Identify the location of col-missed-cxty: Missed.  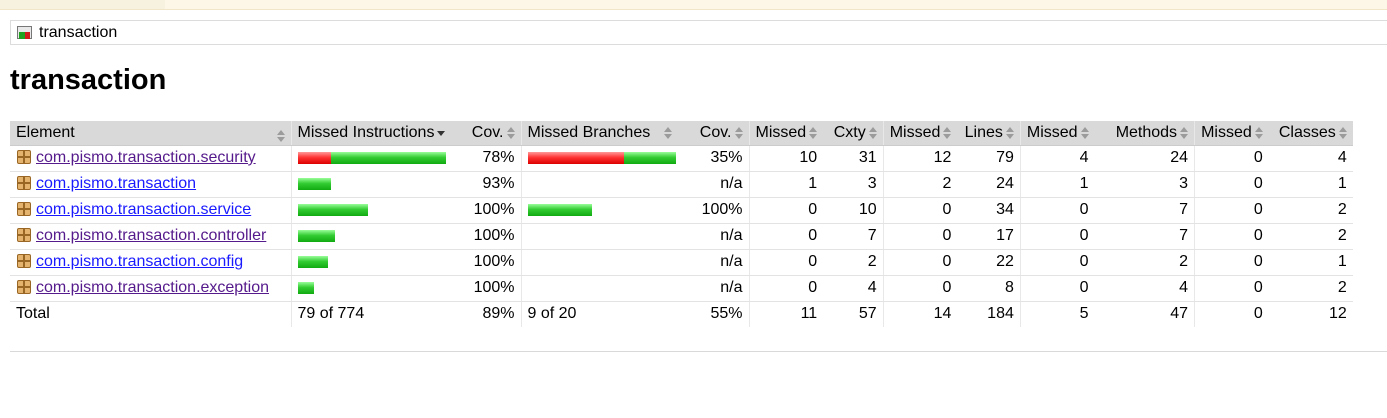
(786, 133).